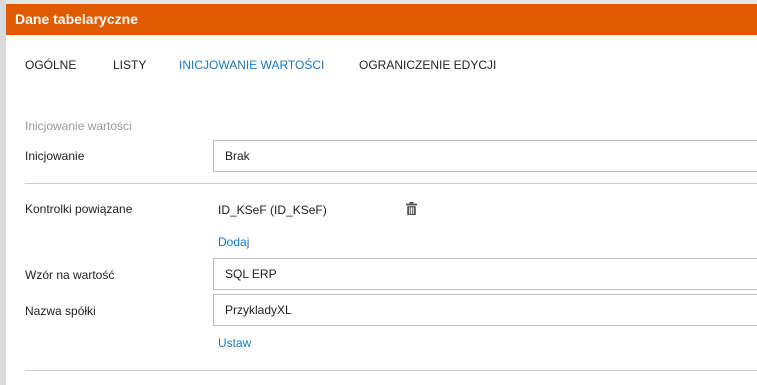 The image size is (757, 385). Describe the element at coordinates (233, 242) in the screenshot. I see `add-link: Dodaj` at that location.